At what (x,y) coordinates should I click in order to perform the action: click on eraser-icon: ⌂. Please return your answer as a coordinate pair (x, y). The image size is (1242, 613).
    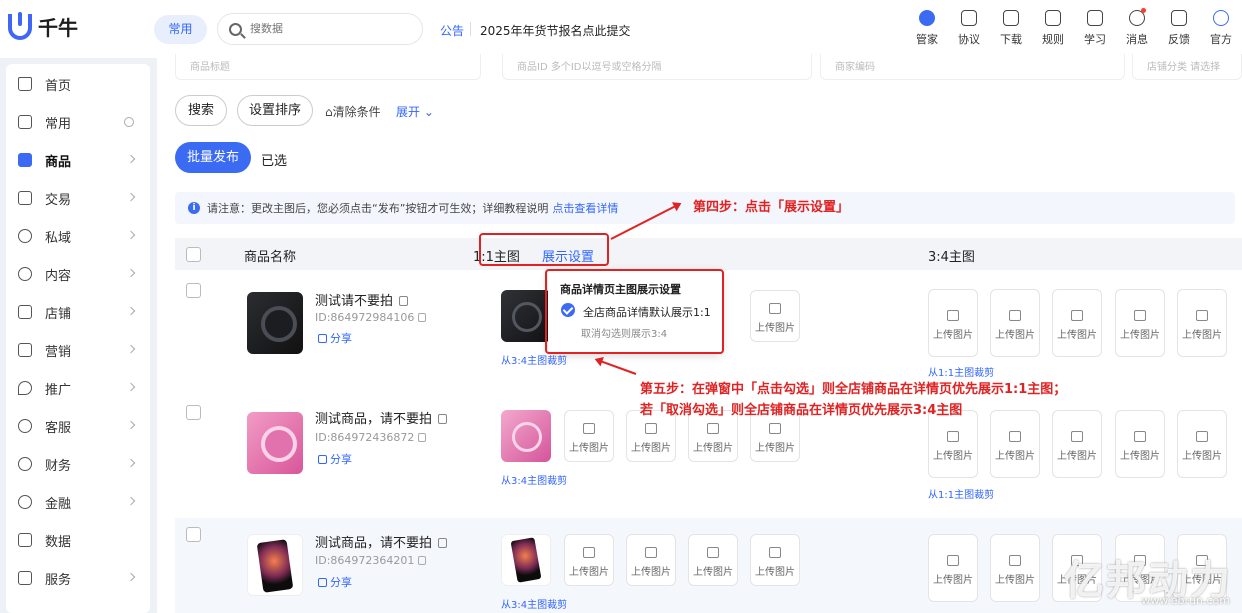
    Looking at the image, I should click on (329, 112).